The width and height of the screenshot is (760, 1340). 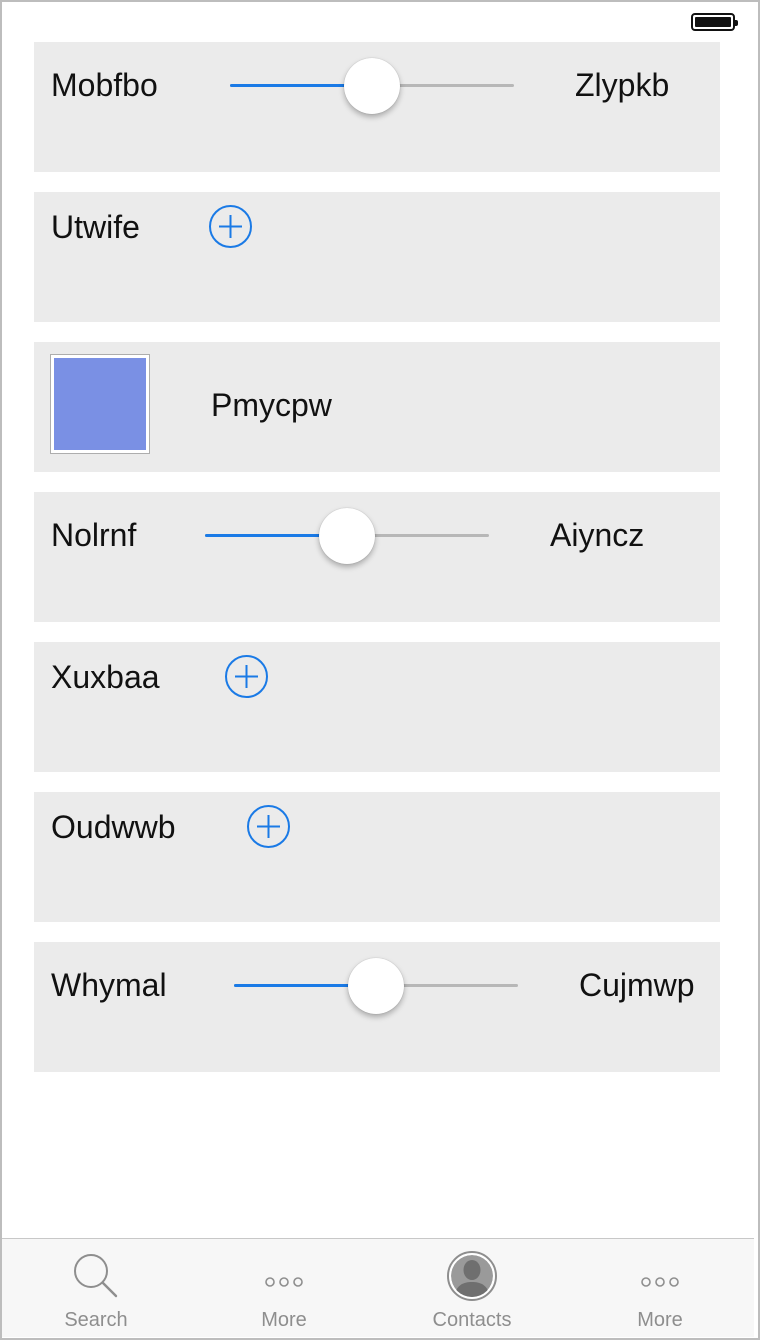 What do you see at coordinates (472, 1276) in the screenshot?
I see `contacts-icon` at bounding box center [472, 1276].